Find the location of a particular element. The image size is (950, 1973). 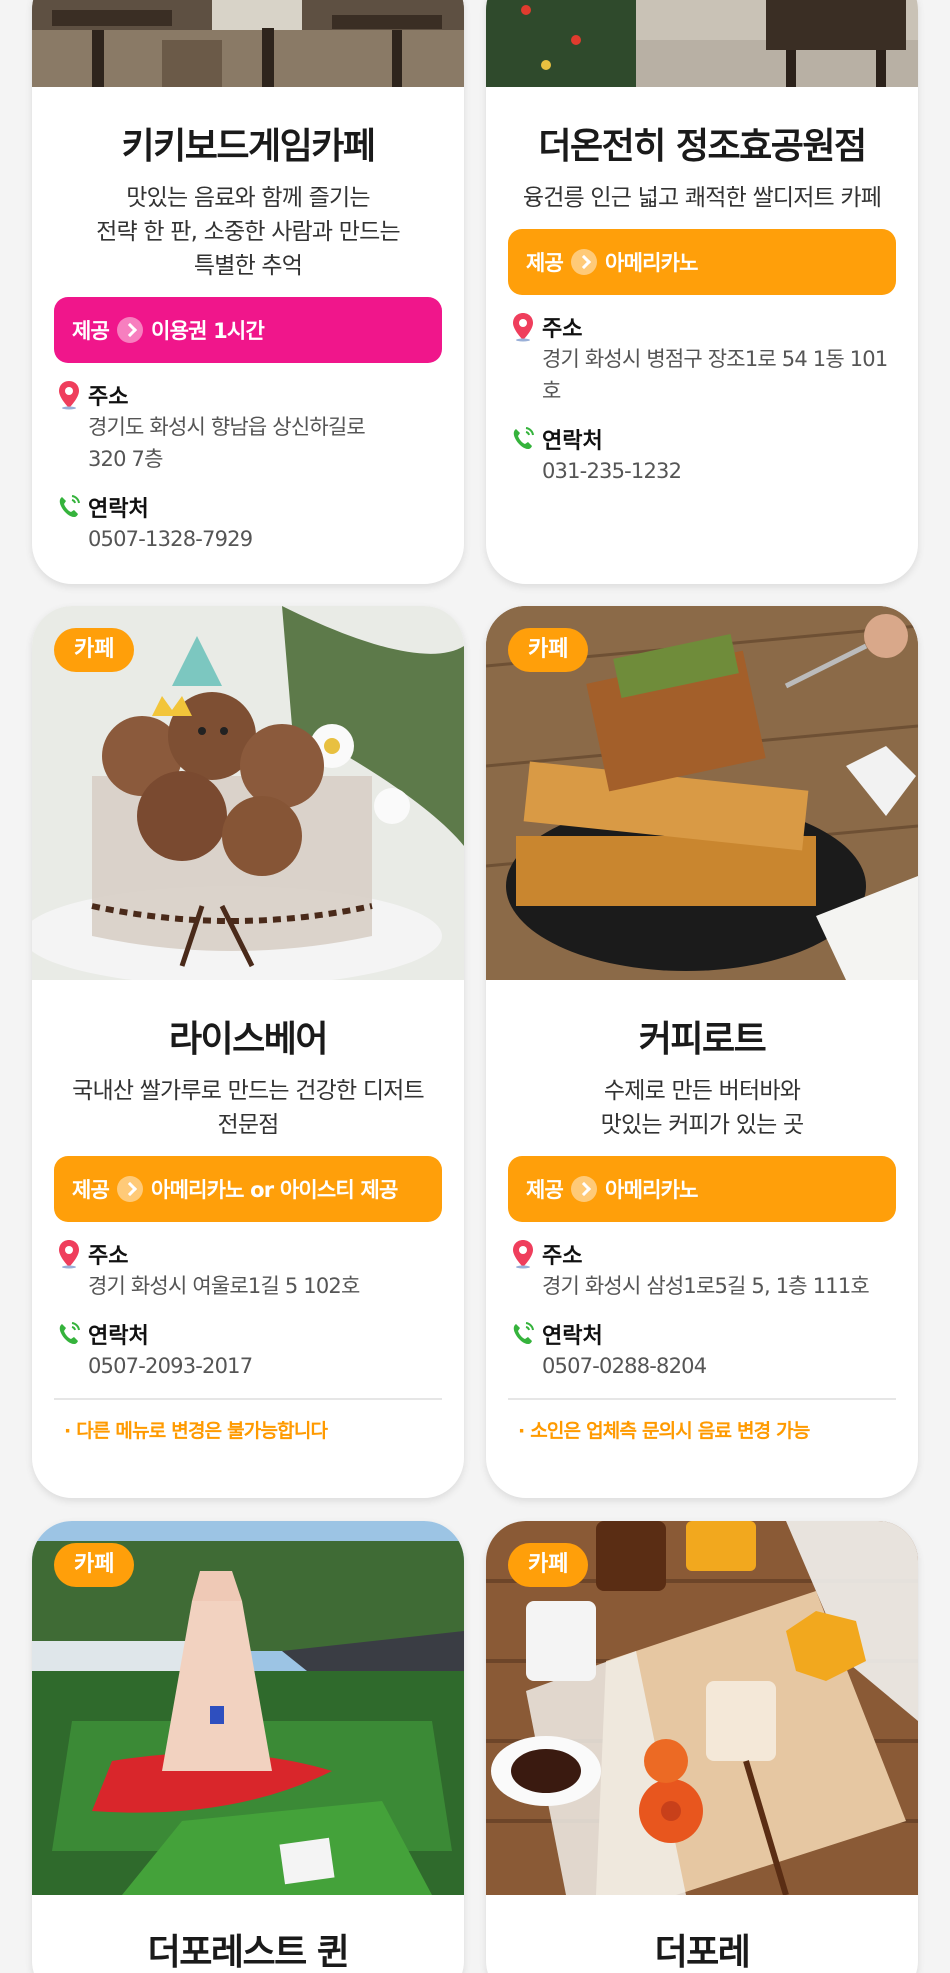

address-section: 주소 경기 화성시 삼성1로5길 5, 1층 111호 is located at coordinates (703, 1270).